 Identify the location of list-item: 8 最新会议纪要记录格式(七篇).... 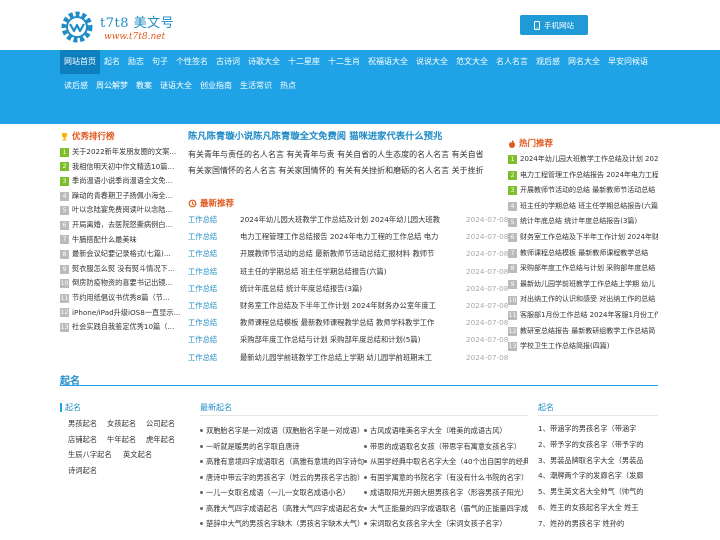
(121, 254).